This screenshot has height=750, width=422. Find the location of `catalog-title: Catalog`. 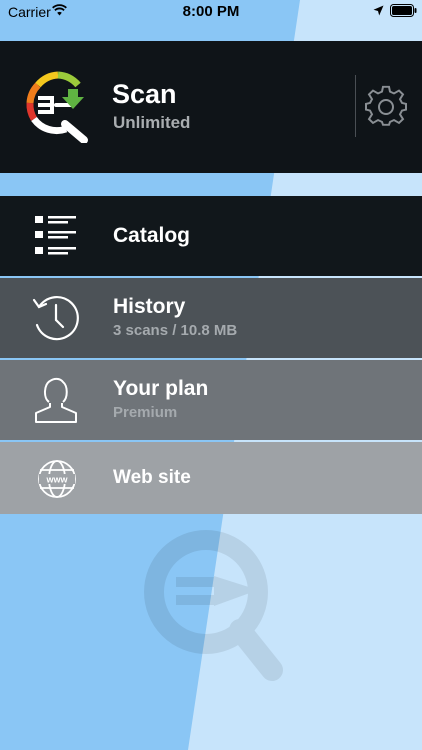

catalog-title: Catalog is located at coordinates (152, 235).